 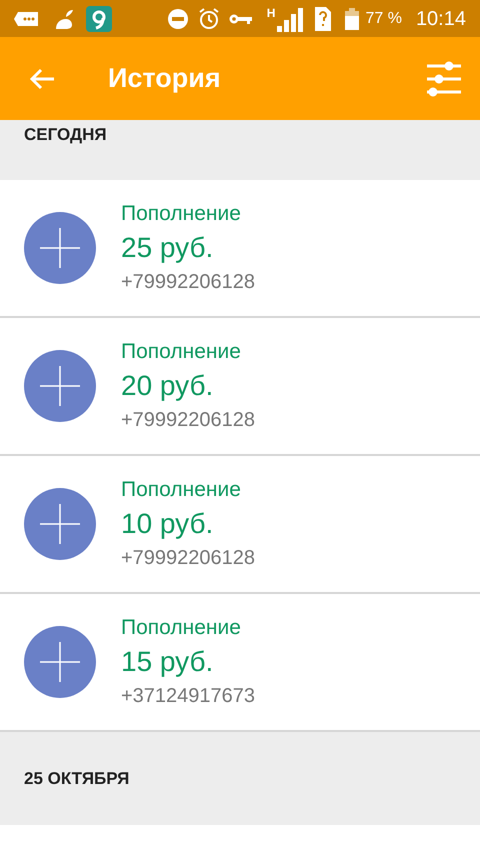 I want to click on chat-icon, so click(x=27, y=19).